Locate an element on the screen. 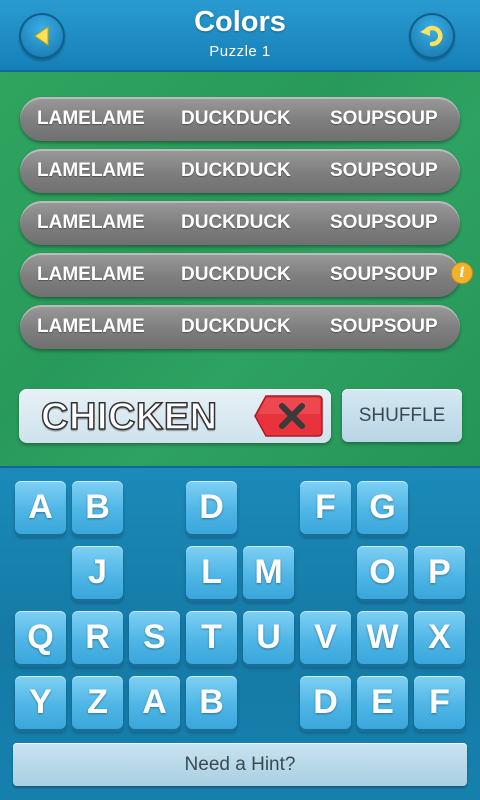  letter-key: X is located at coordinates (439, 637).